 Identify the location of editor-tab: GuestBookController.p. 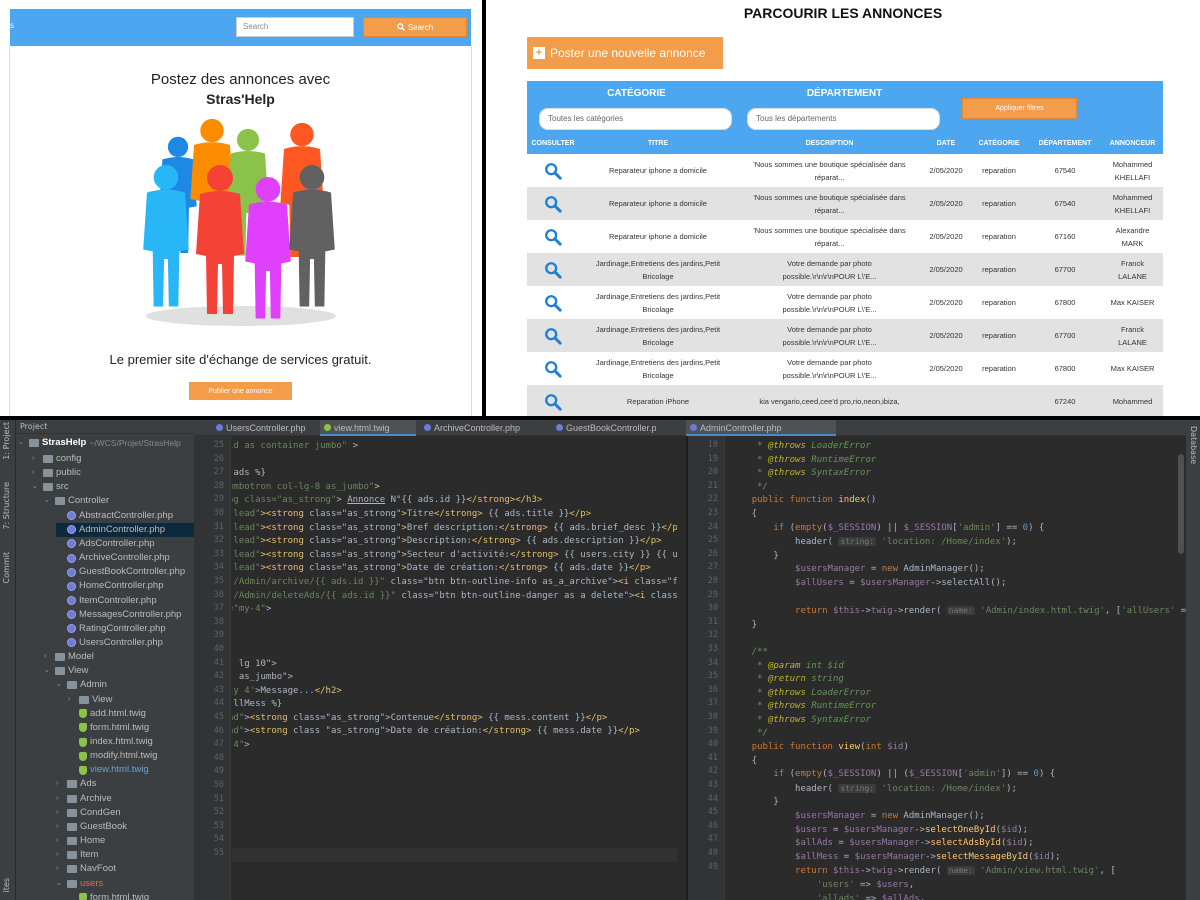
(611, 428).